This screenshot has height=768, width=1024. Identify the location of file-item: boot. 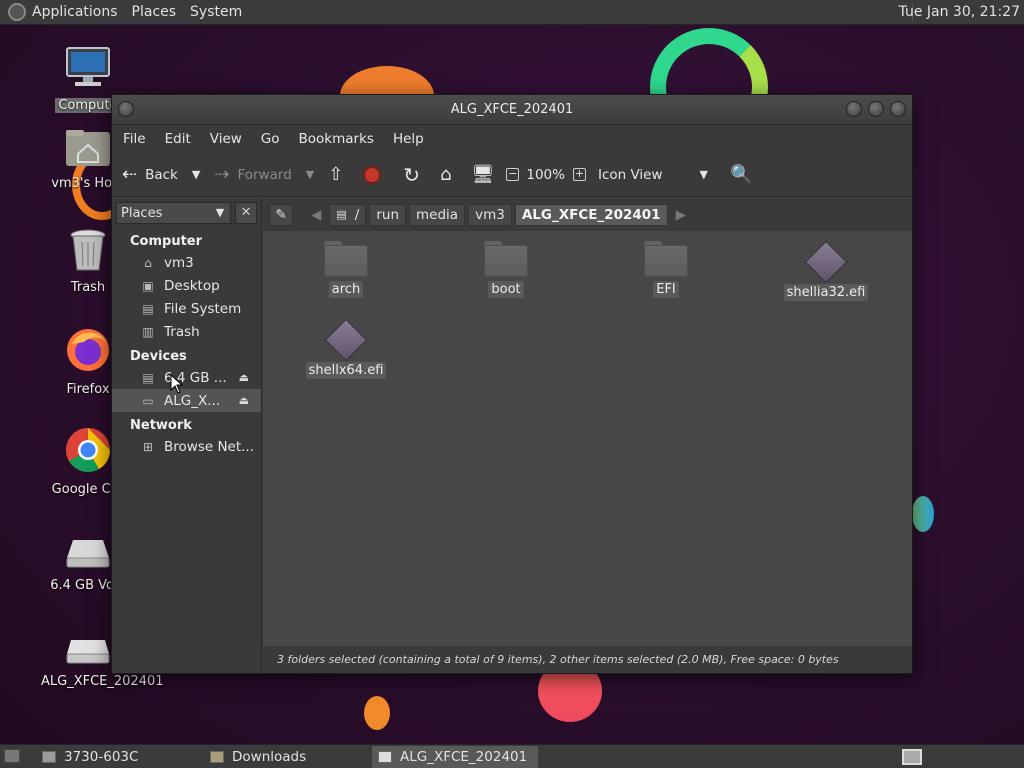
(506, 269).